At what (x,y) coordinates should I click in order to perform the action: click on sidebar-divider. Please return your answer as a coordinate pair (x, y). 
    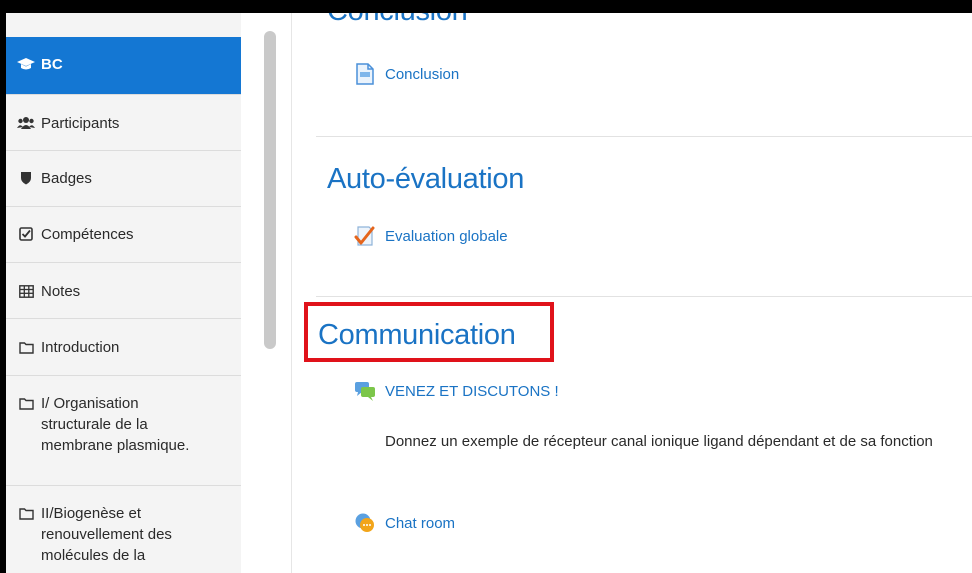
    Looking at the image, I should click on (291, 293).